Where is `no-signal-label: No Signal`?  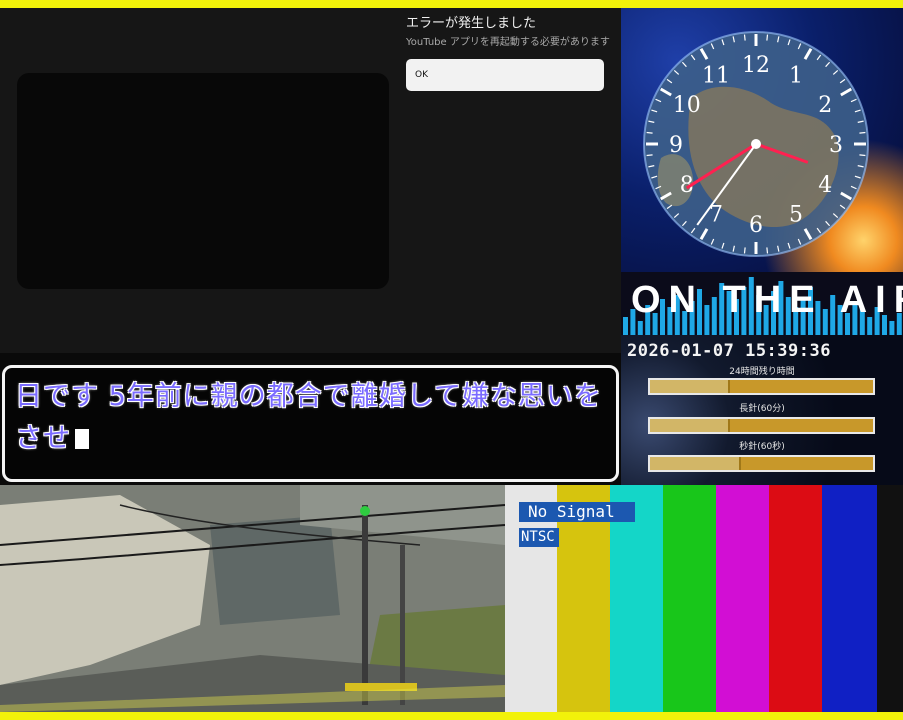
no-signal-label: No Signal is located at coordinates (577, 512).